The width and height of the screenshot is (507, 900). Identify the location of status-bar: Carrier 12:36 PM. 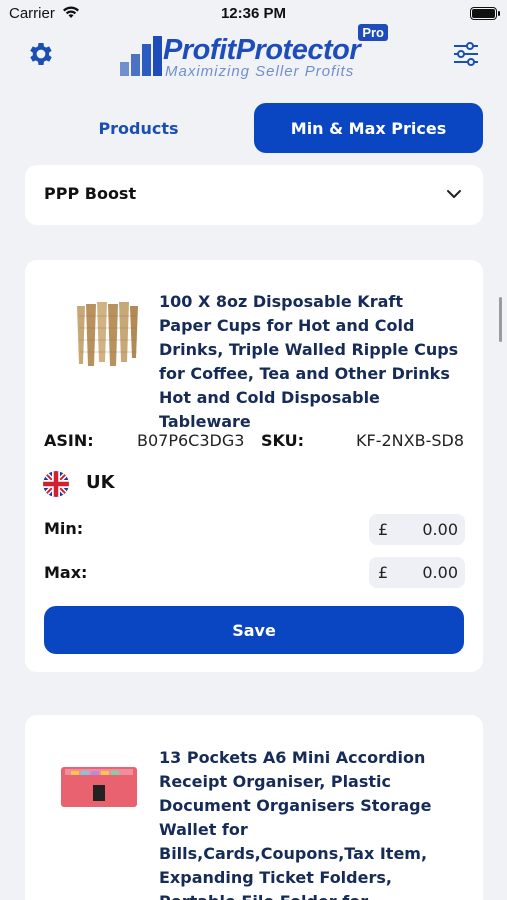
(253, 15).